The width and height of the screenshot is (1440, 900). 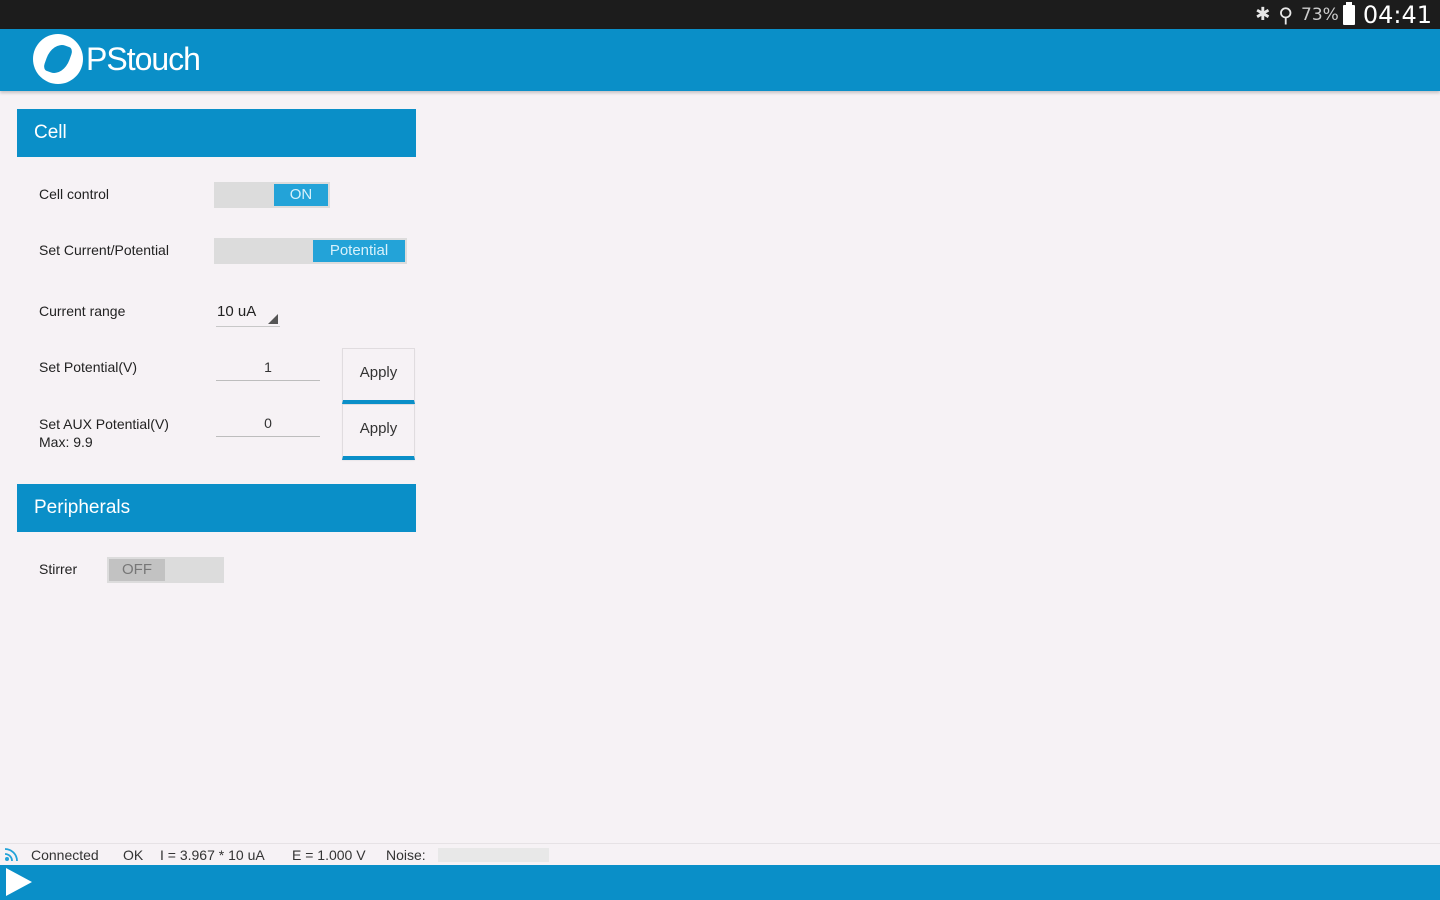 I want to click on status-icons: ✱ ⚲ 73% 04:41, so click(x=1343, y=14).